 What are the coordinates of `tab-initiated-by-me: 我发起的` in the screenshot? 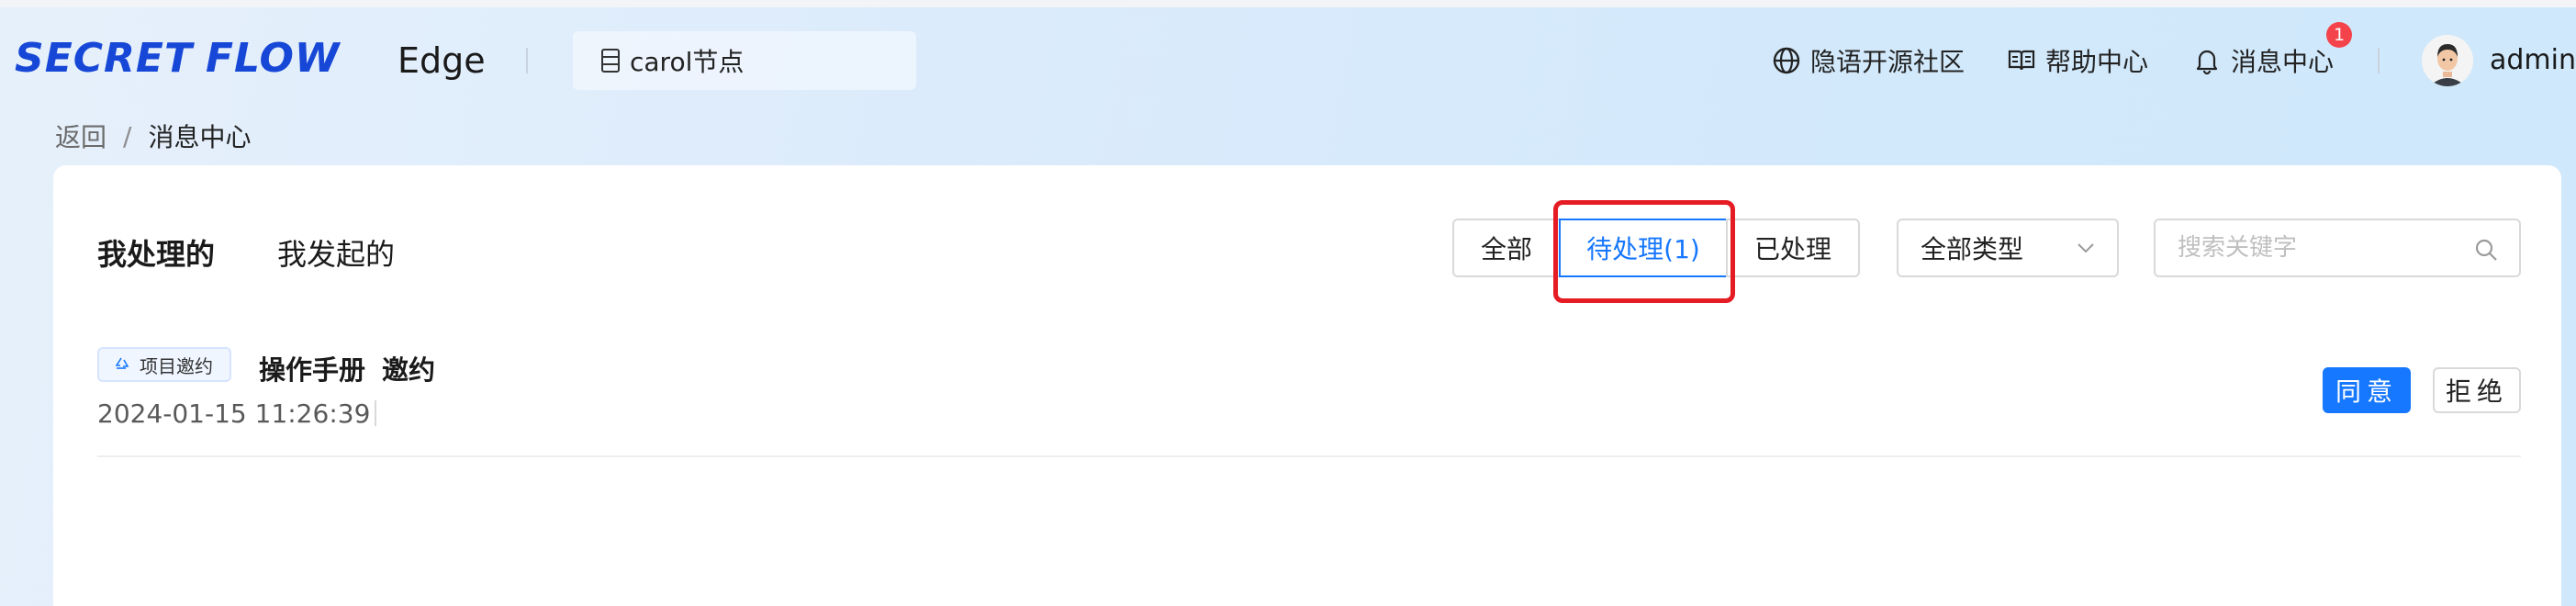 It's located at (336, 252).